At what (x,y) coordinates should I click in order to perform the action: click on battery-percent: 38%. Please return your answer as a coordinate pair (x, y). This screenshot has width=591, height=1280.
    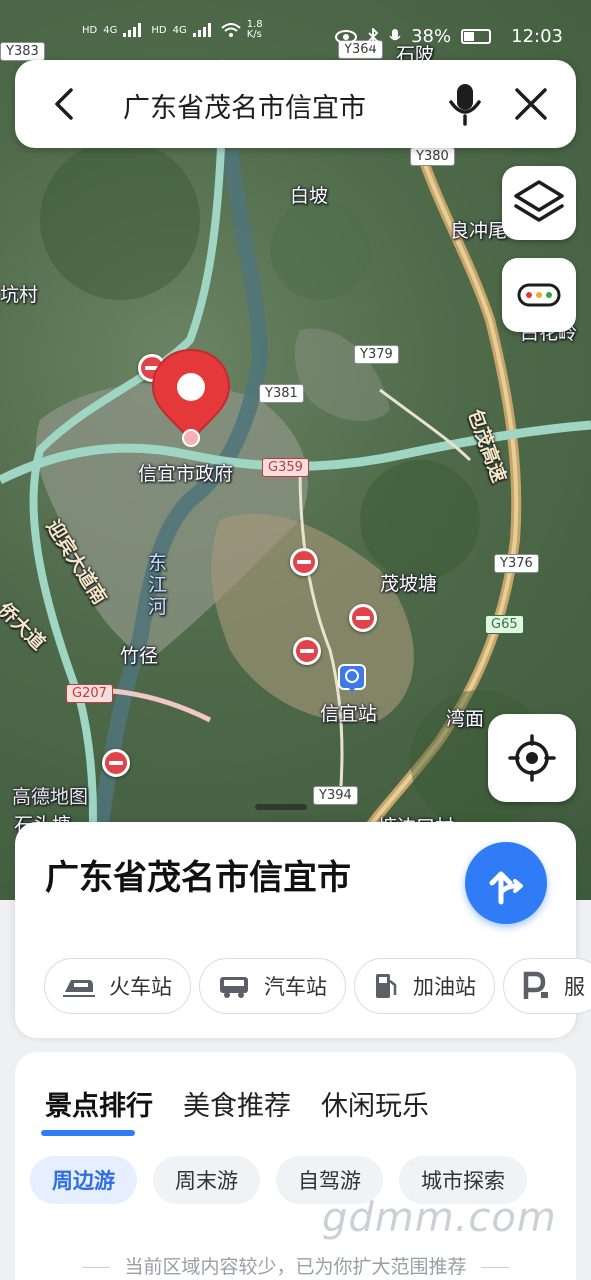
    Looking at the image, I should click on (431, 36).